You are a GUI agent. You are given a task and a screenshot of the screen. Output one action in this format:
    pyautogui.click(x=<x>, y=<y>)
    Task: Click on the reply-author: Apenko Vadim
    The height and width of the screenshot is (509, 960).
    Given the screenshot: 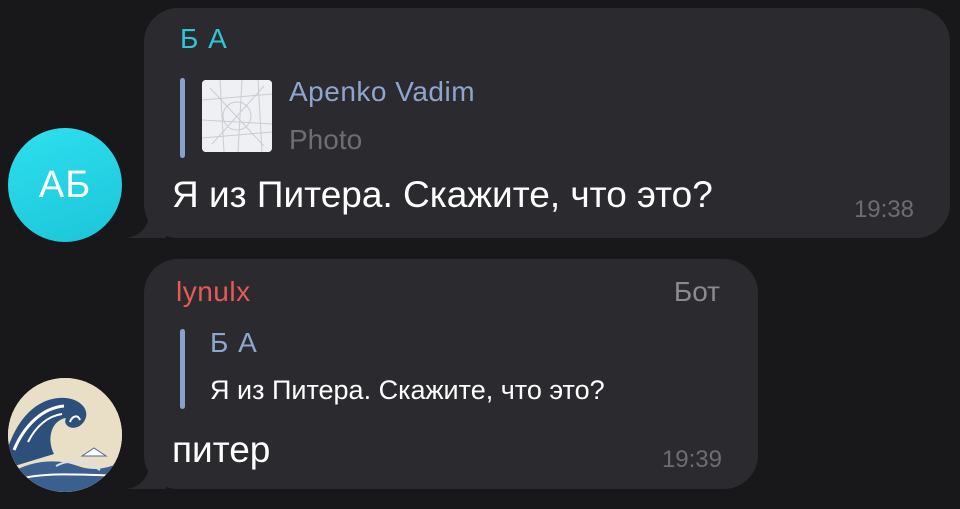 What is the action you would take?
    pyautogui.click(x=382, y=92)
    